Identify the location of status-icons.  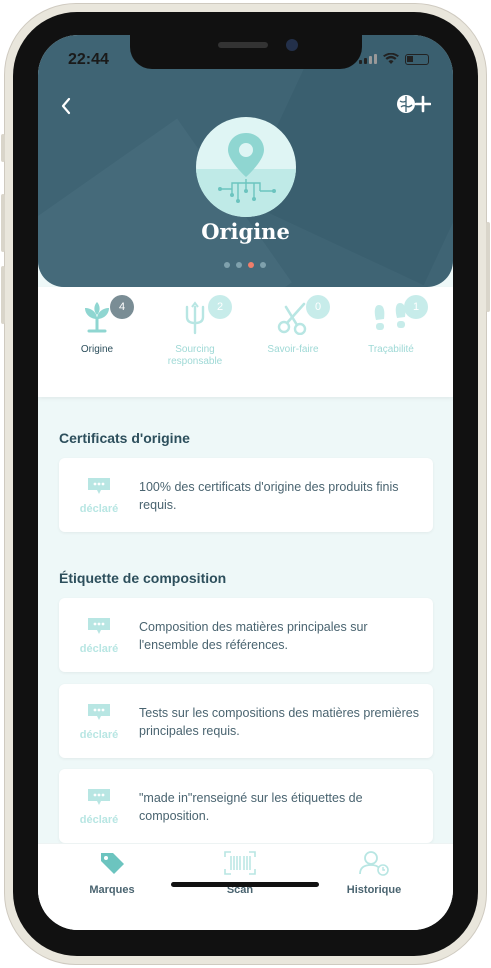
(394, 59).